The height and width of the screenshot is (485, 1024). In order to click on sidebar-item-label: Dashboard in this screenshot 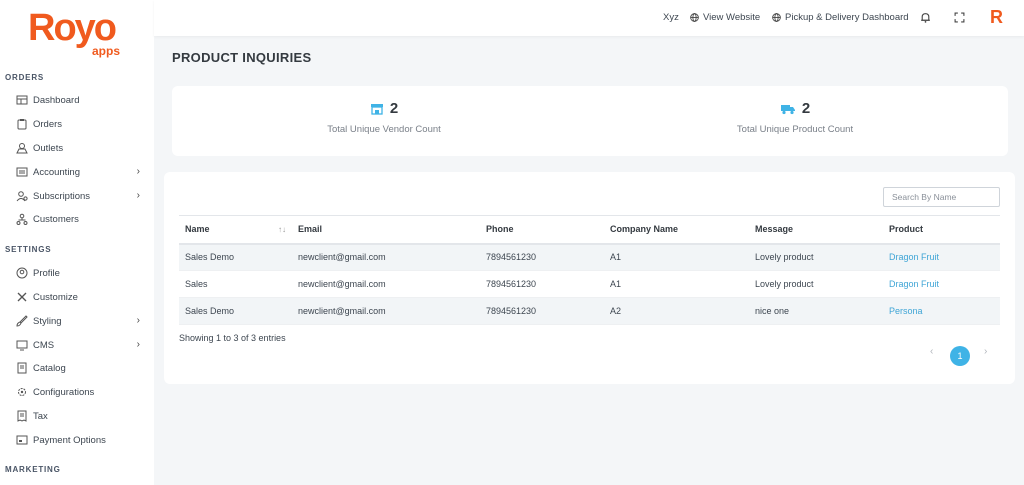, I will do `click(56, 100)`.